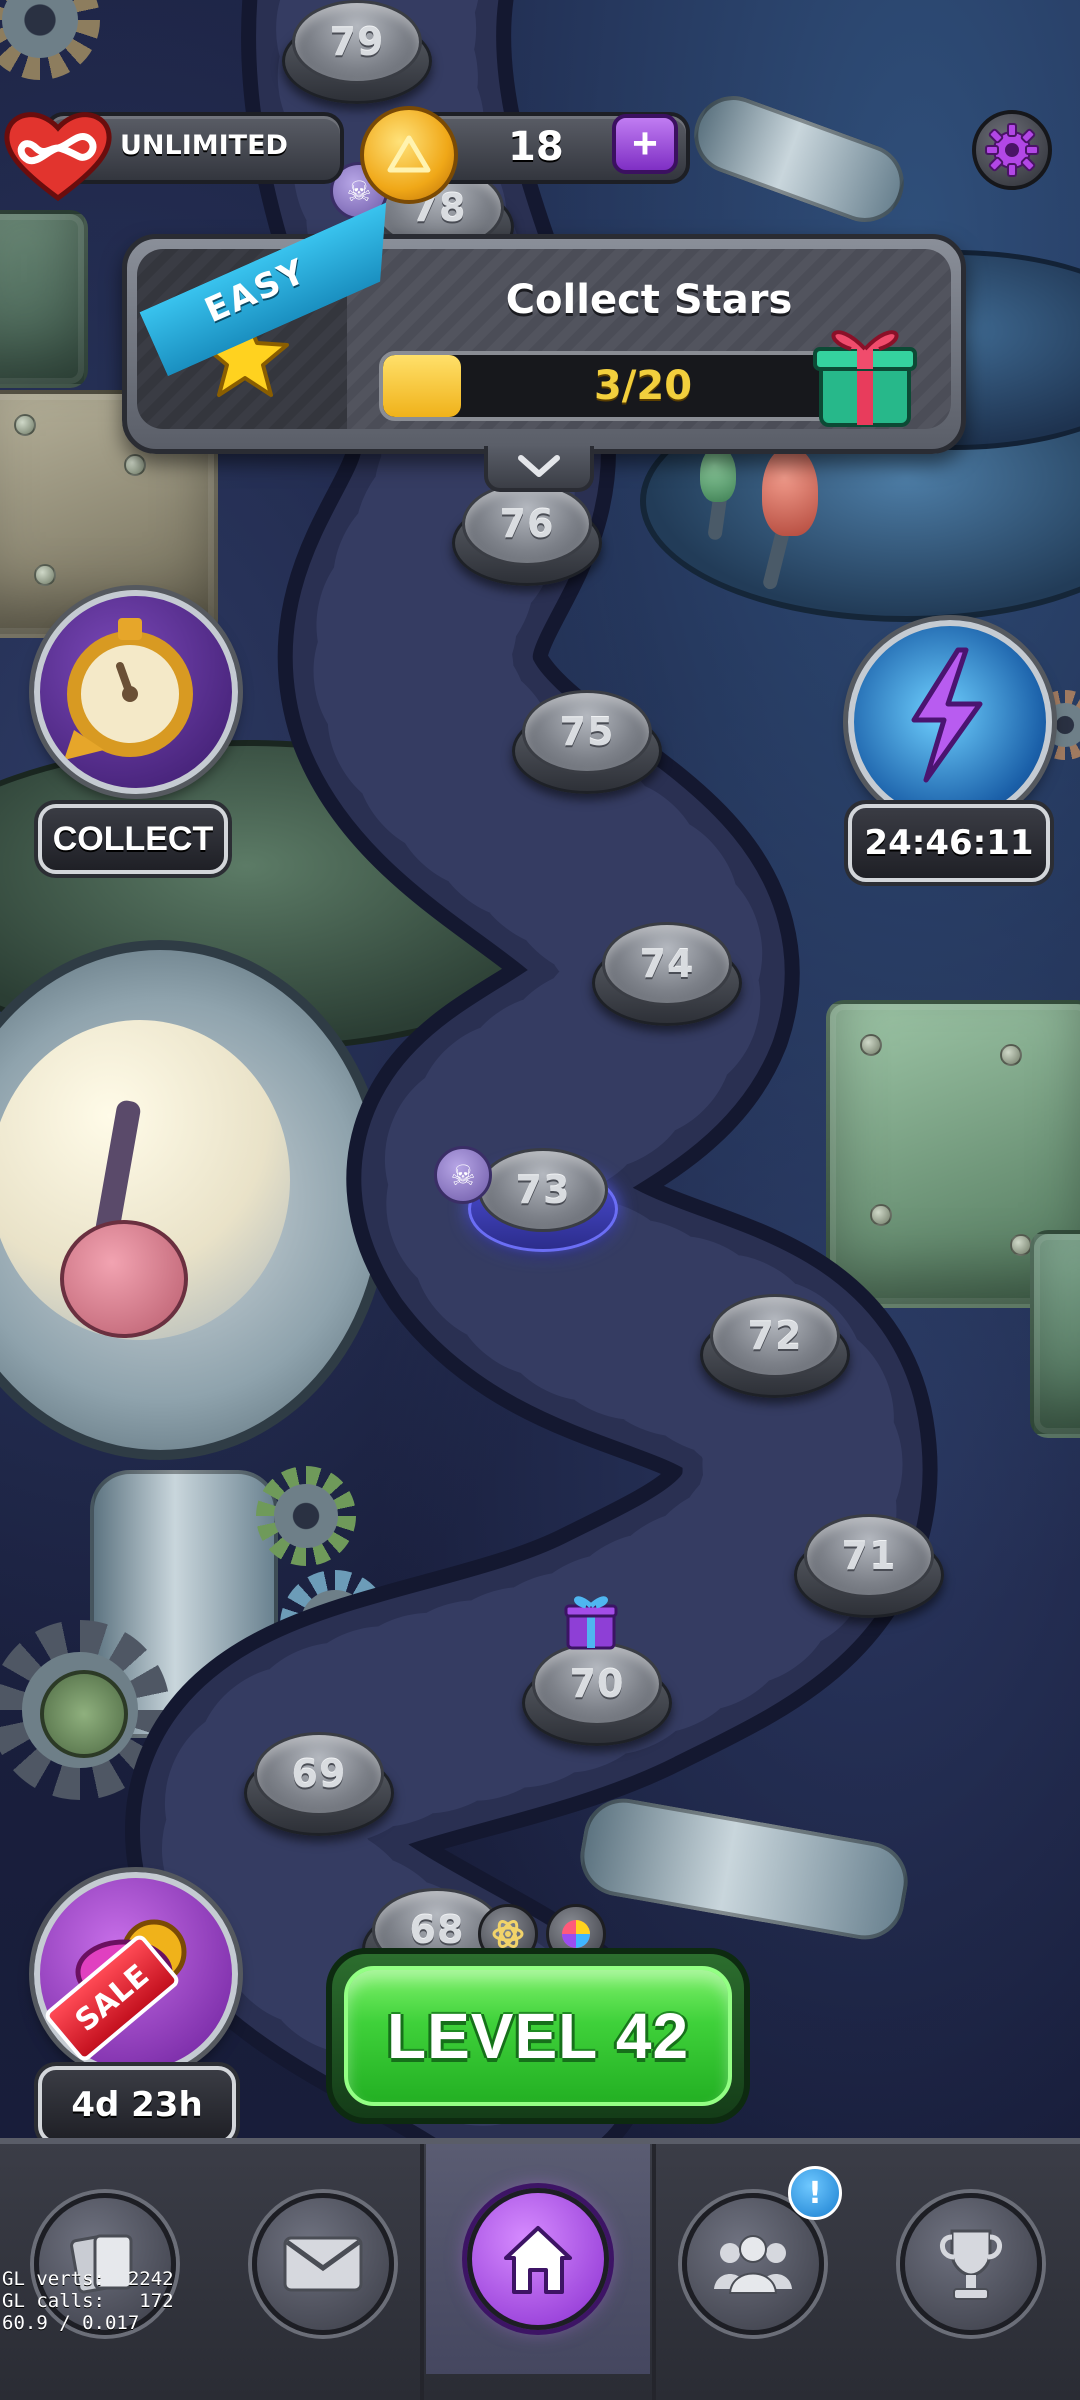  I want to click on nav-team: !, so click(753, 2264).